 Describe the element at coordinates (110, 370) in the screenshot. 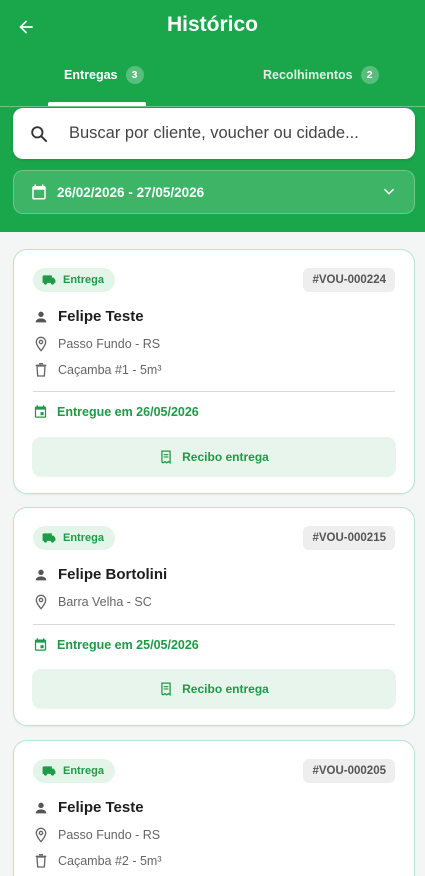

I see `container-text: Caçamba #1 - 5m³` at that location.